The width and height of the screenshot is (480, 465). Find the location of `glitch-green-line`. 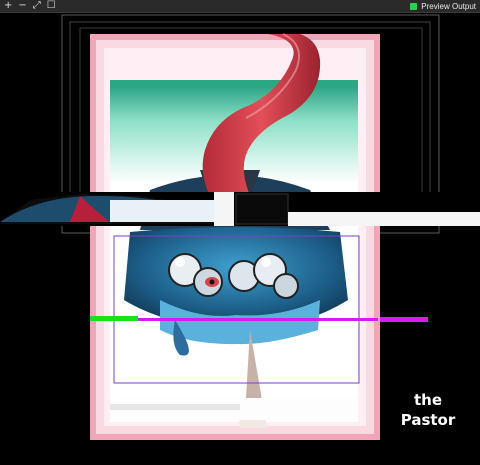

glitch-green-line is located at coordinates (114, 318).